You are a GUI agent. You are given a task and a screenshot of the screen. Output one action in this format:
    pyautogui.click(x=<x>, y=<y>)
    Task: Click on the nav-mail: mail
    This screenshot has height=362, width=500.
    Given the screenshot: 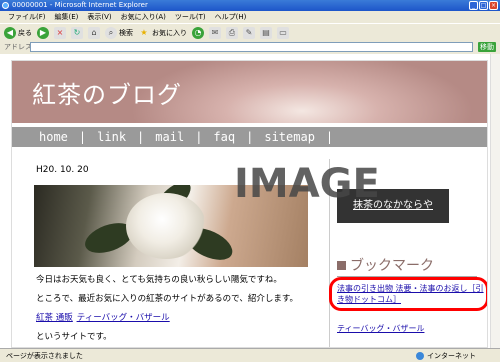 What is the action you would take?
    pyautogui.click(x=169, y=137)
    